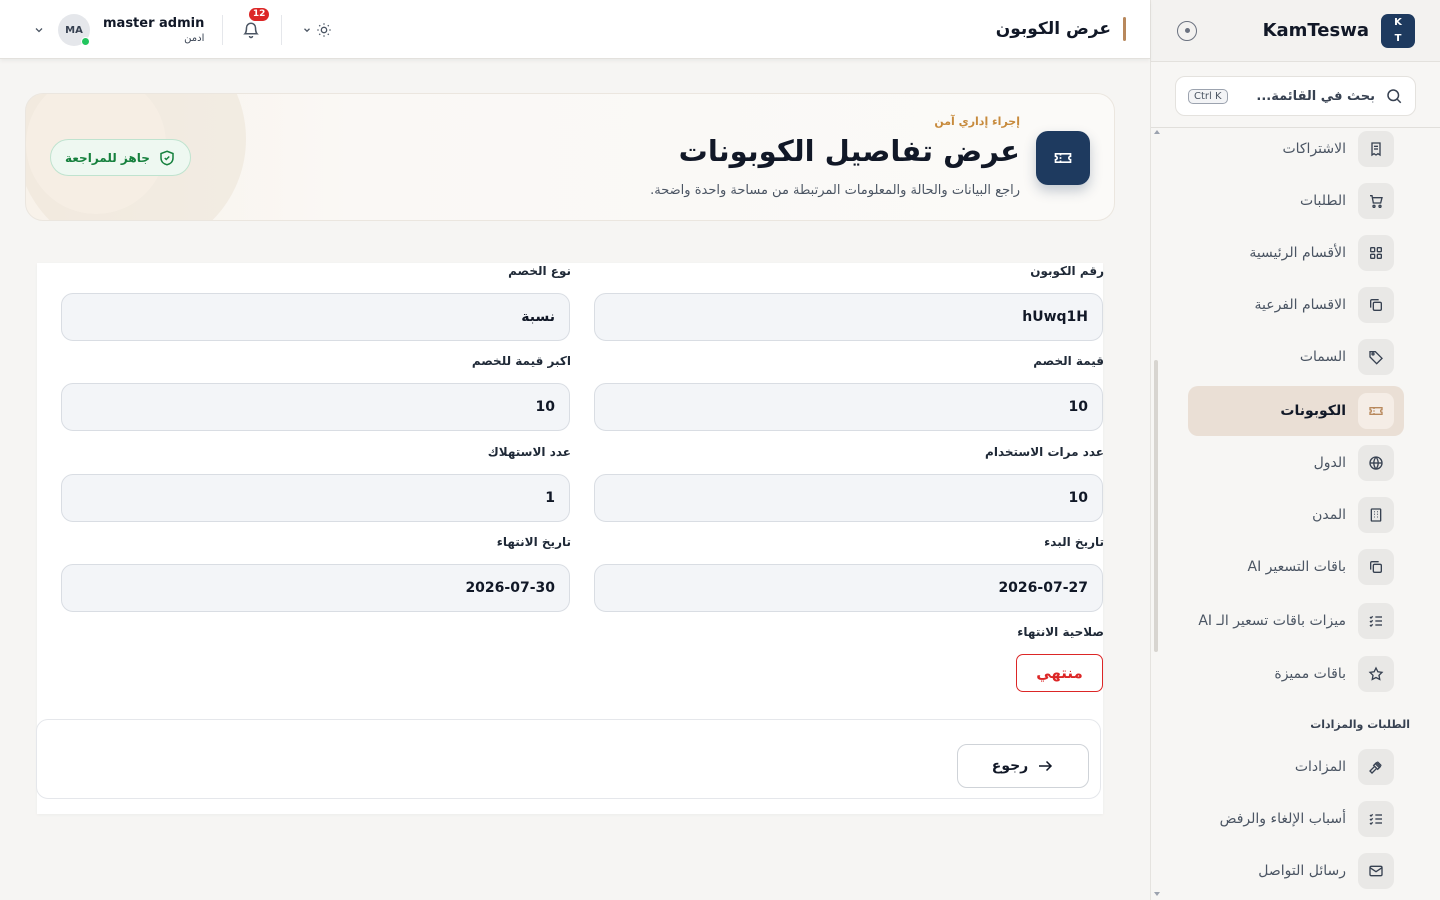  I want to click on sidebar-item-label: الدول, so click(1329, 462).